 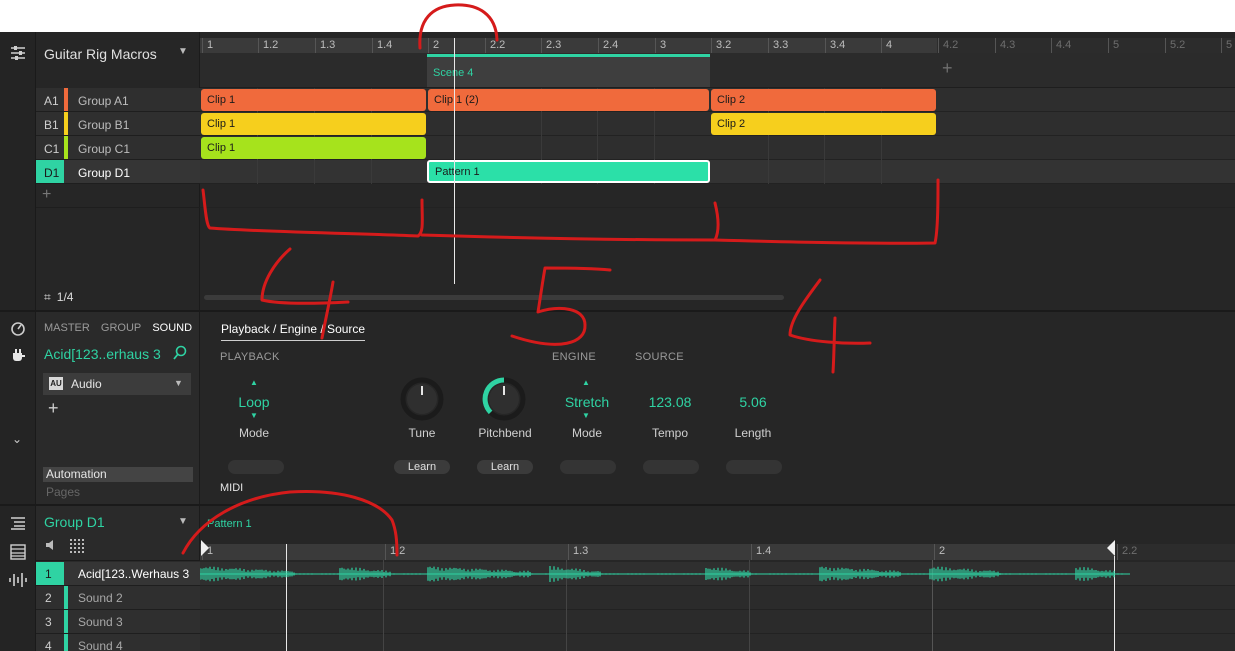 What do you see at coordinates (568, 171) in the screenshot?
I see `pattern-clip-d1: Pattern 1` at bounding box center [568, 171].